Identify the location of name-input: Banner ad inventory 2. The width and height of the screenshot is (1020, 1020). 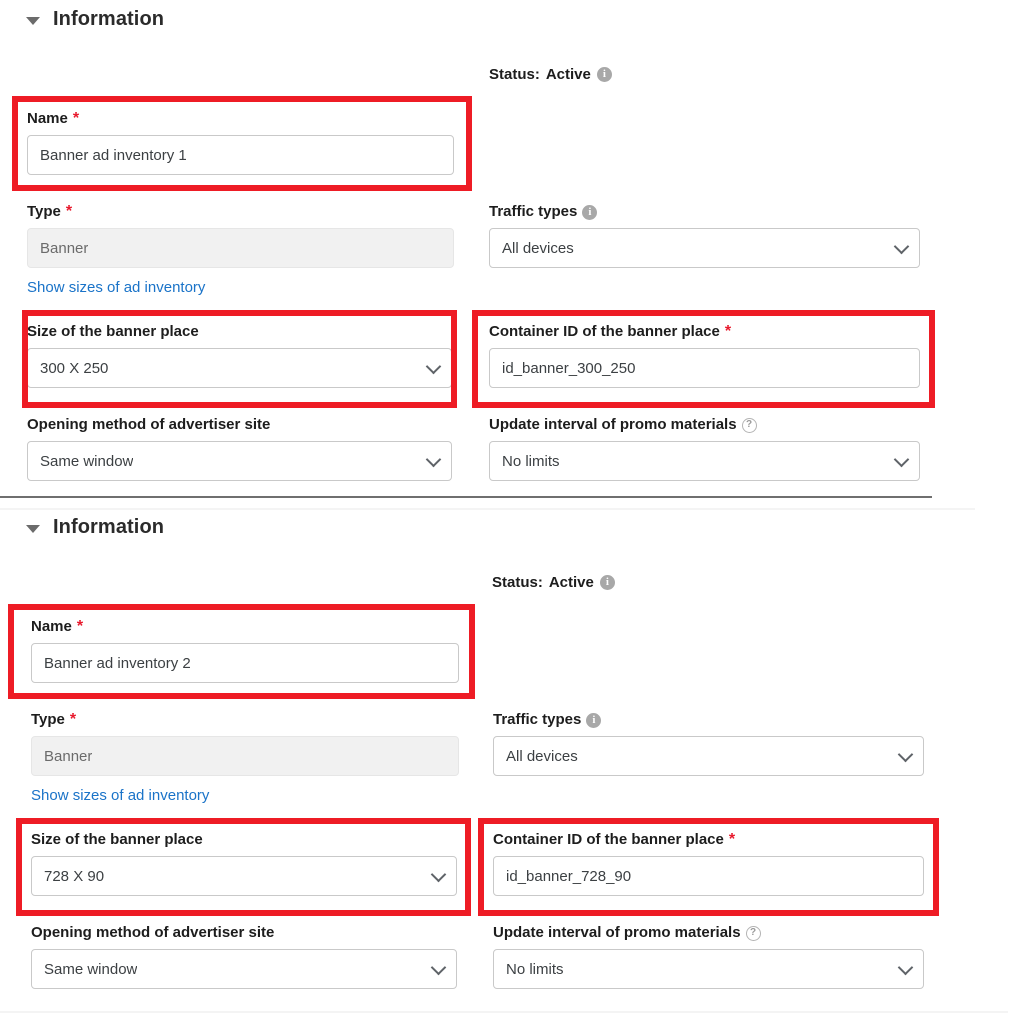
(245, 663).